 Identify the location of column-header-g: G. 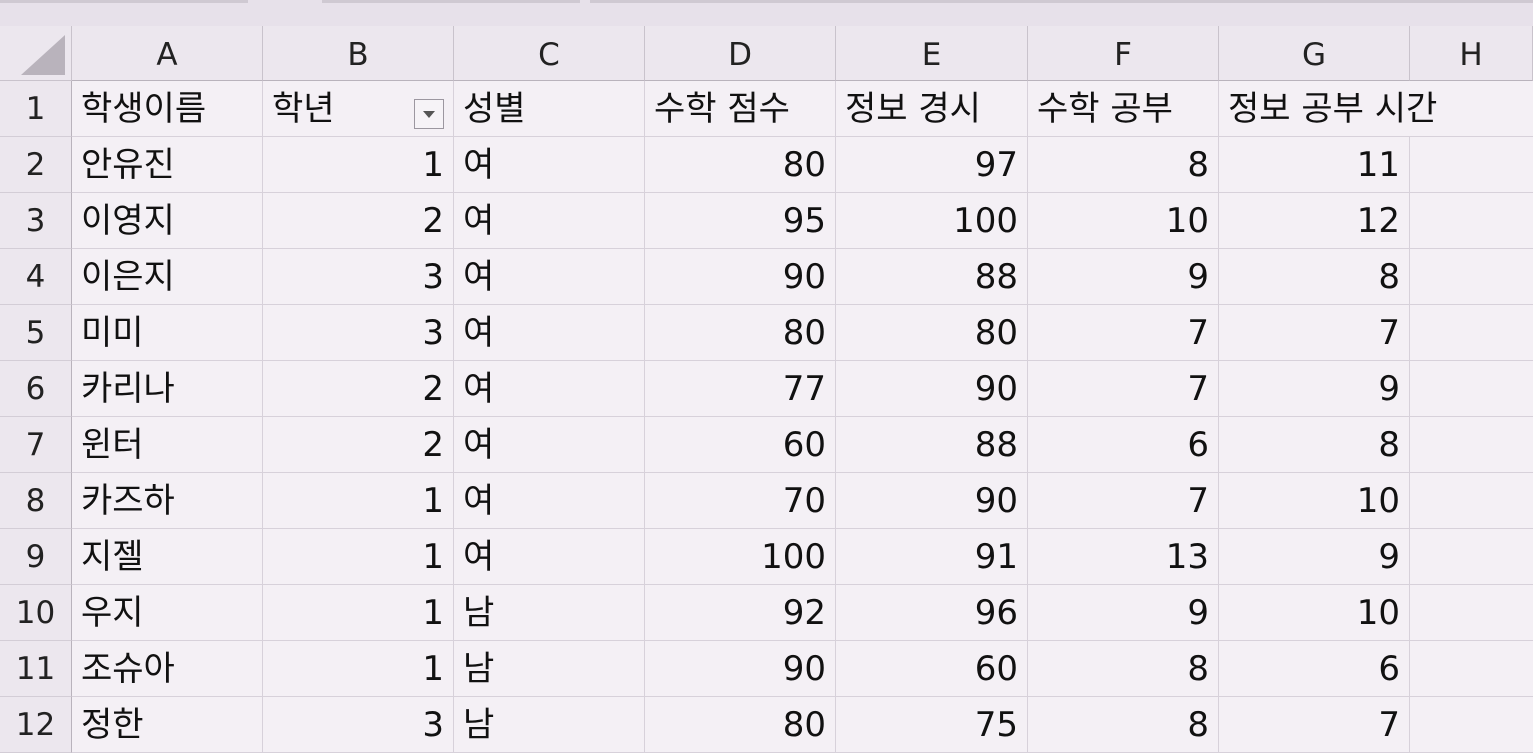
(1314, 53).